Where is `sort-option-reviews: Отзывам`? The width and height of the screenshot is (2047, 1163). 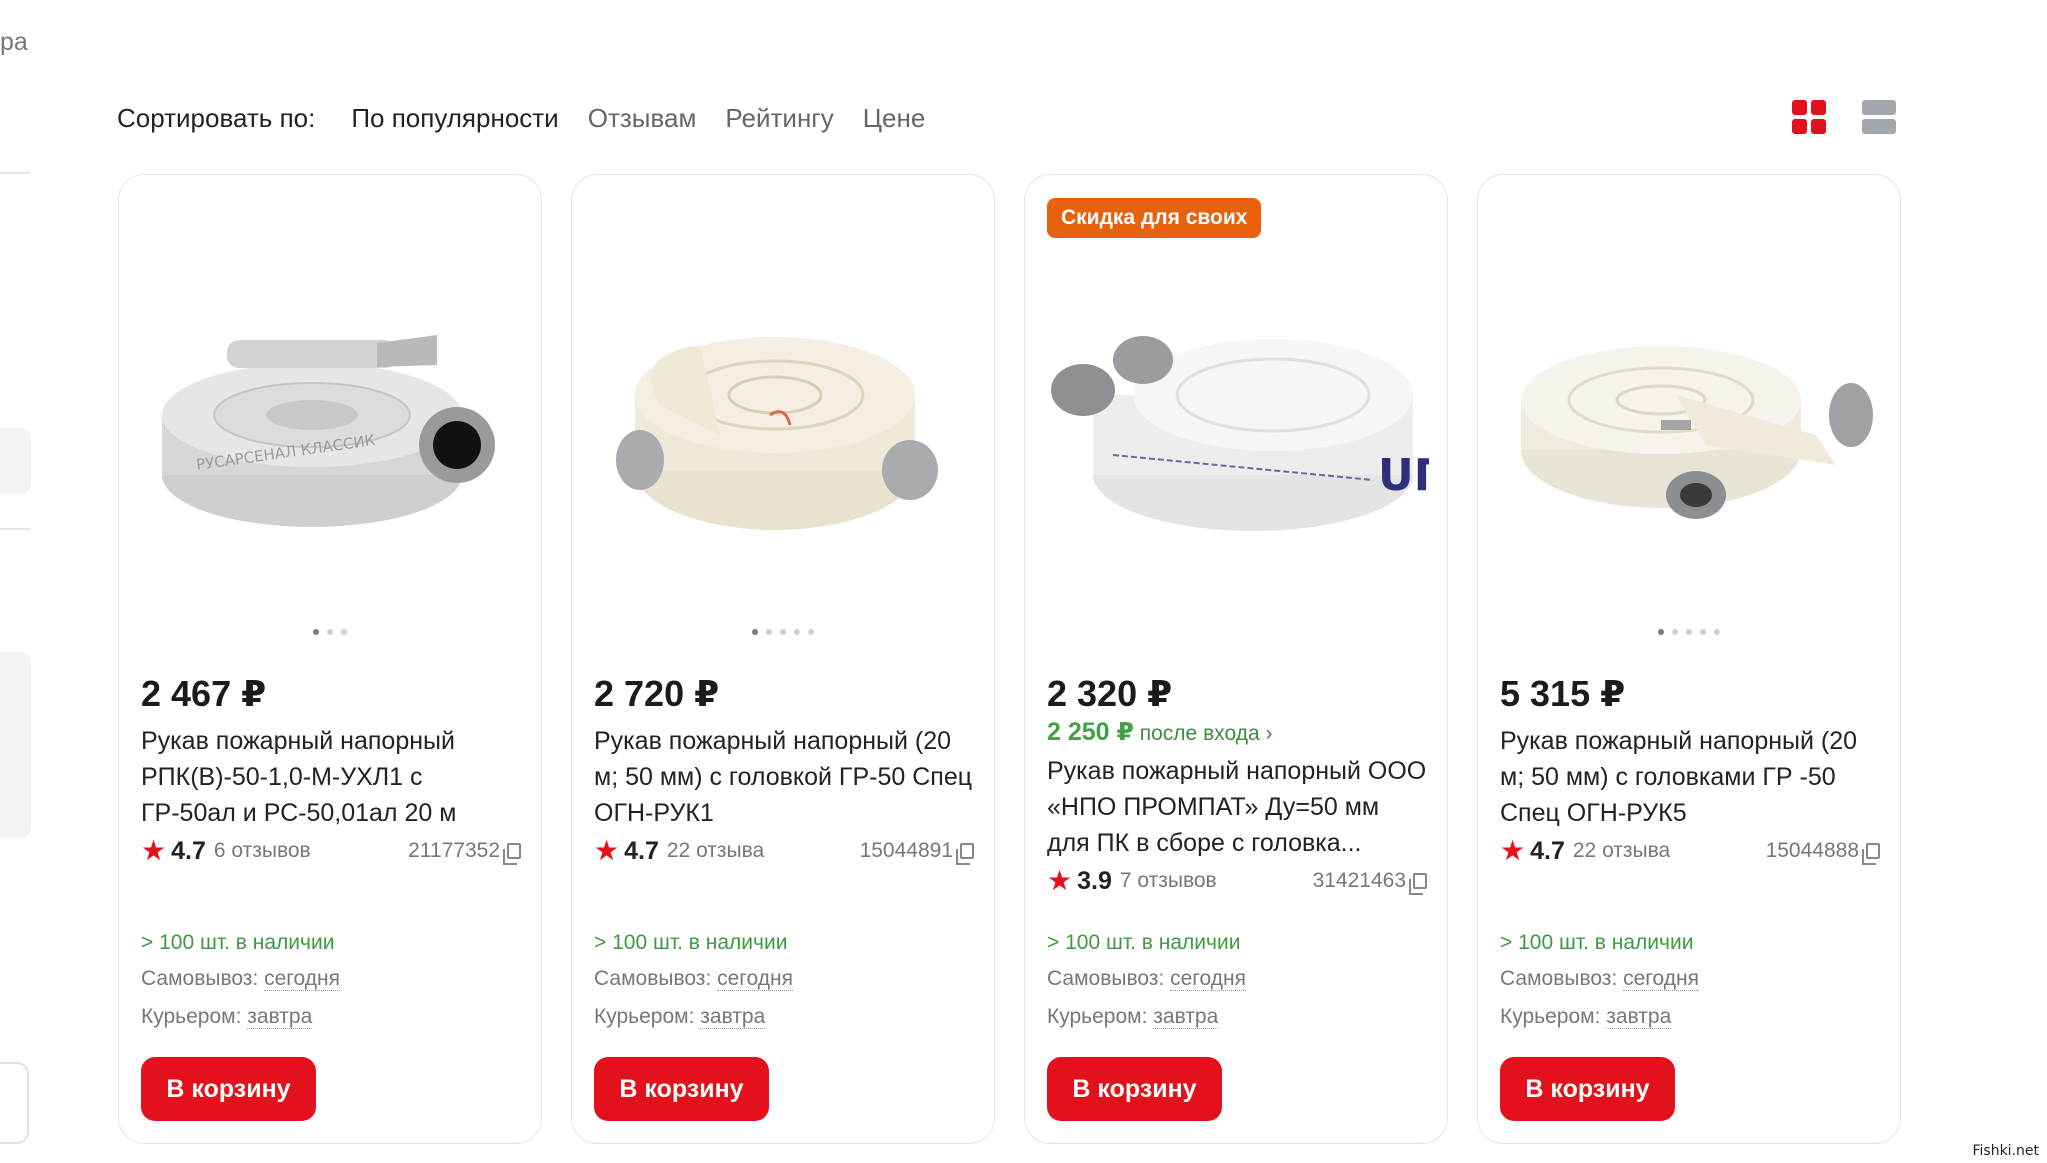 sort-option-reviews: Отзывам is located at coordinates (642, 118).